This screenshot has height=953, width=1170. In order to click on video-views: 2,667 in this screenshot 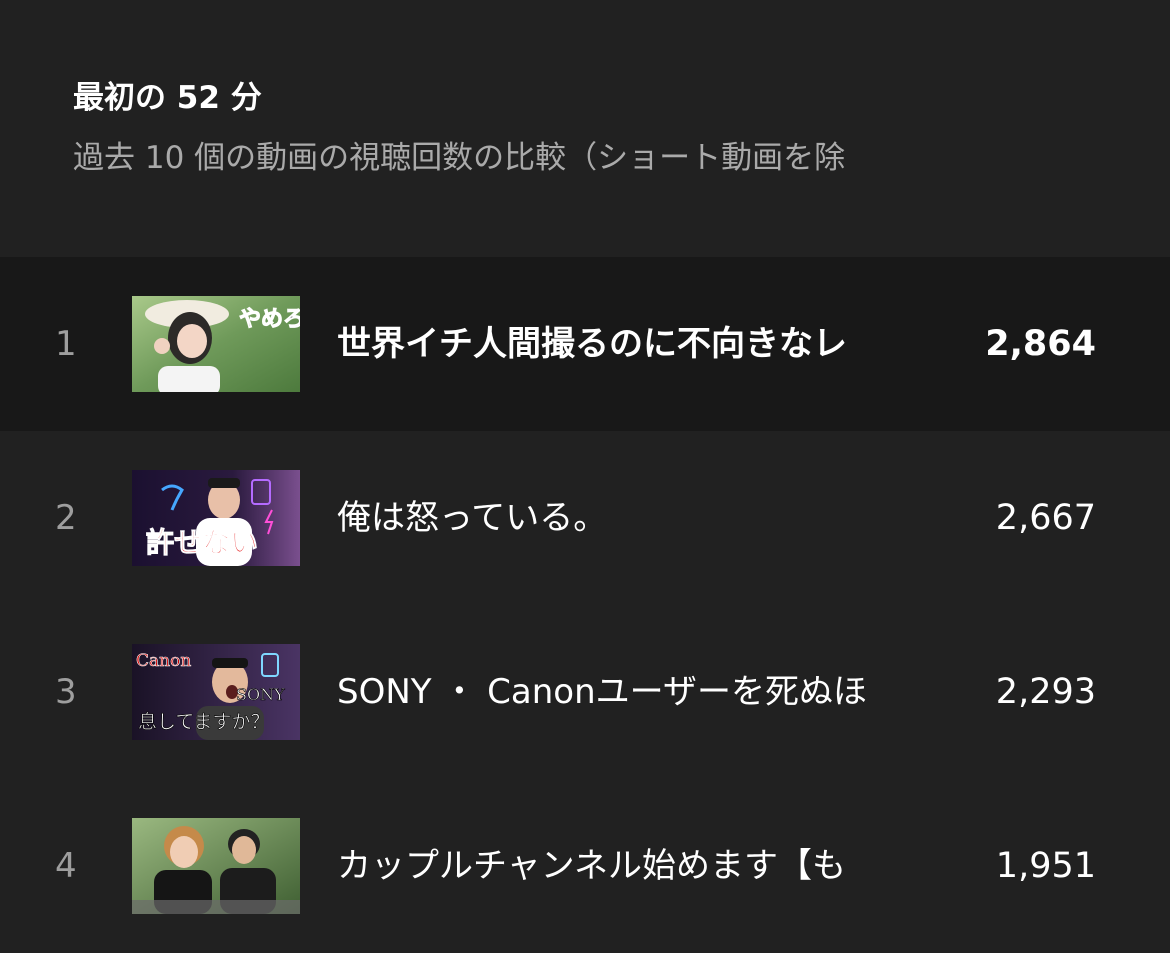, I will do `click(1045, 518)`.